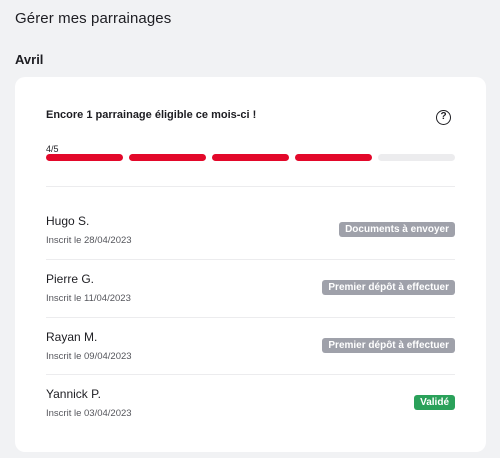  I want to click on status-badge: Validé, so click(434, 402).